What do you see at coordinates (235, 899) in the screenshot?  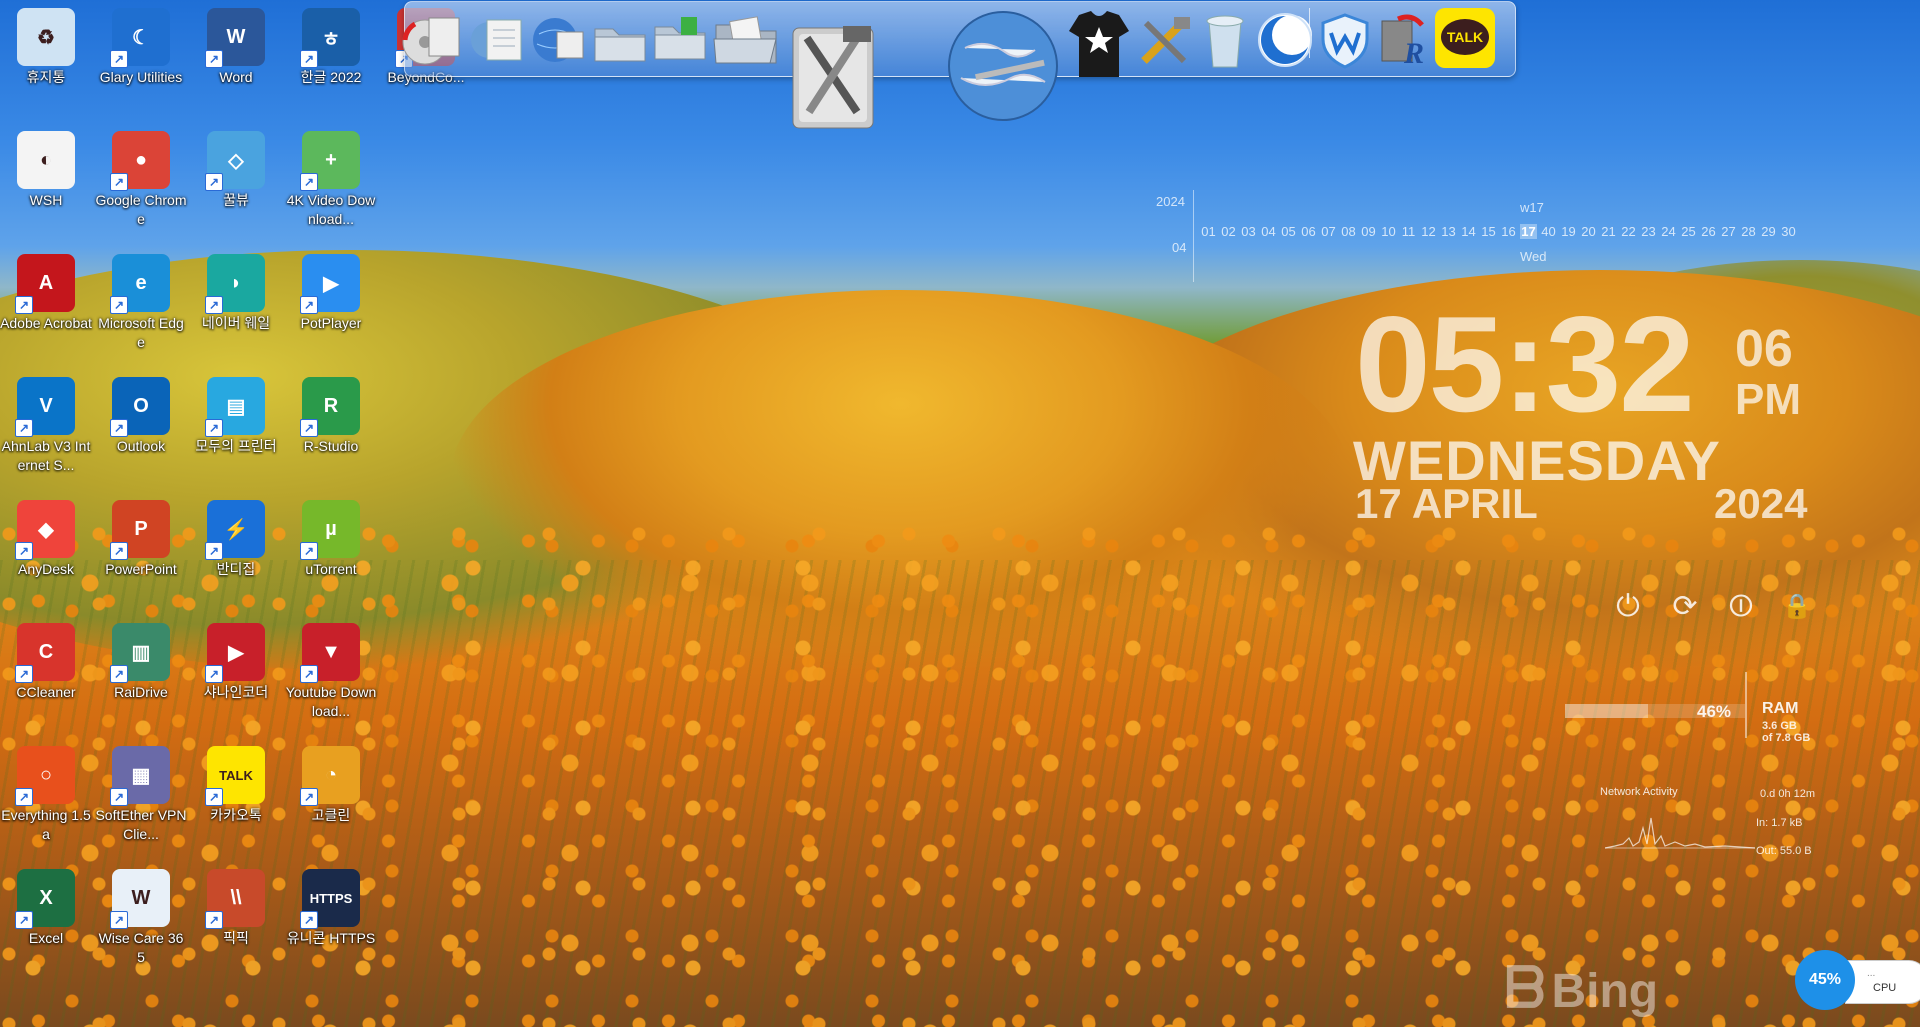 I see `picpick-icon: \\ ↗` at bounding box center [235, 899].